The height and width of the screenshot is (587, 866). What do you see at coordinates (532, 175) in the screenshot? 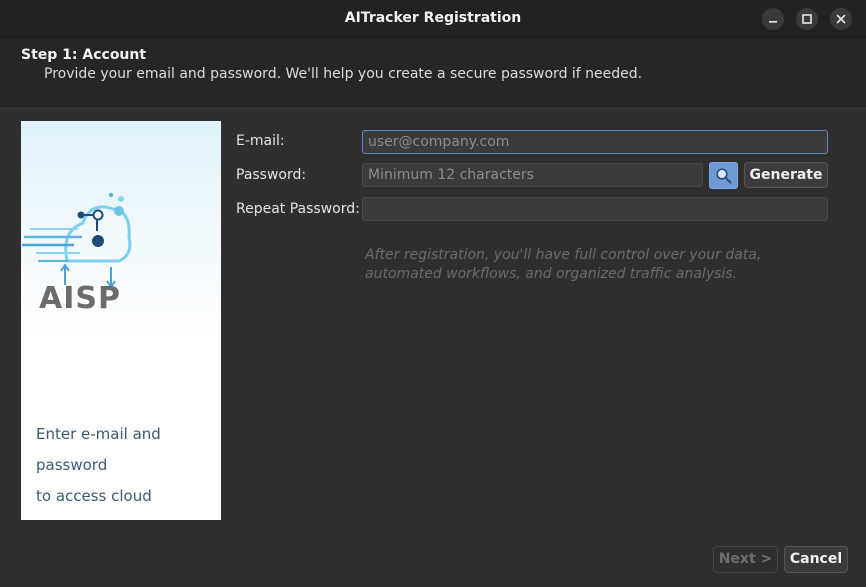
I see `password-field` at bounding box center [532, 175].